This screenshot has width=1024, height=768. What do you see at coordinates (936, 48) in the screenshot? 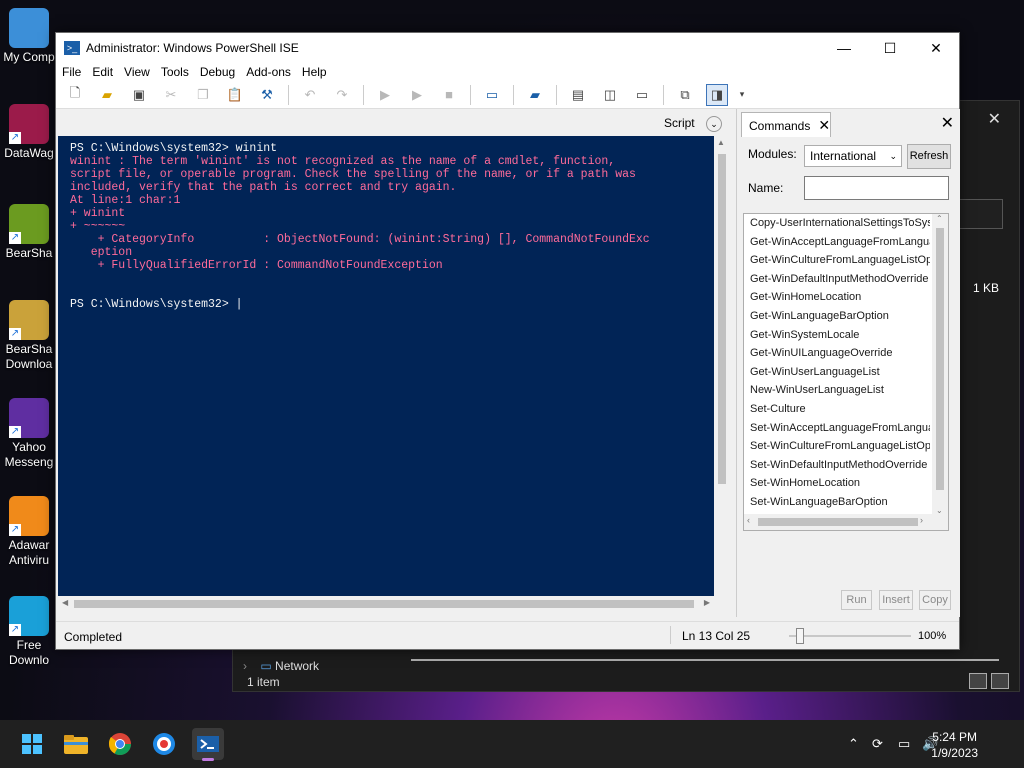
I see `close-button: ✕` at bounding box center [936, 48].